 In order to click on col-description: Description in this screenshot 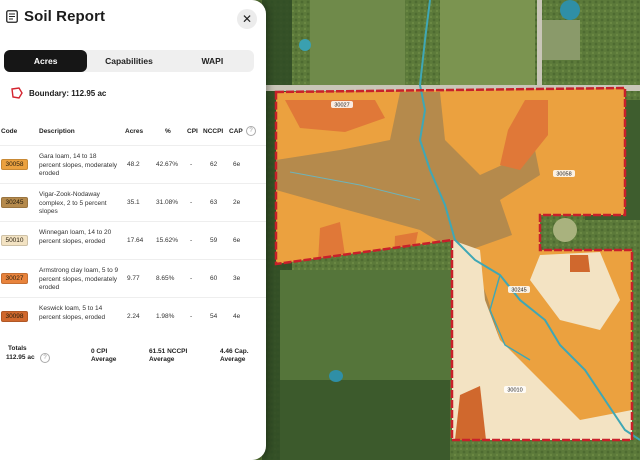, I will do `click(57, 131)`.